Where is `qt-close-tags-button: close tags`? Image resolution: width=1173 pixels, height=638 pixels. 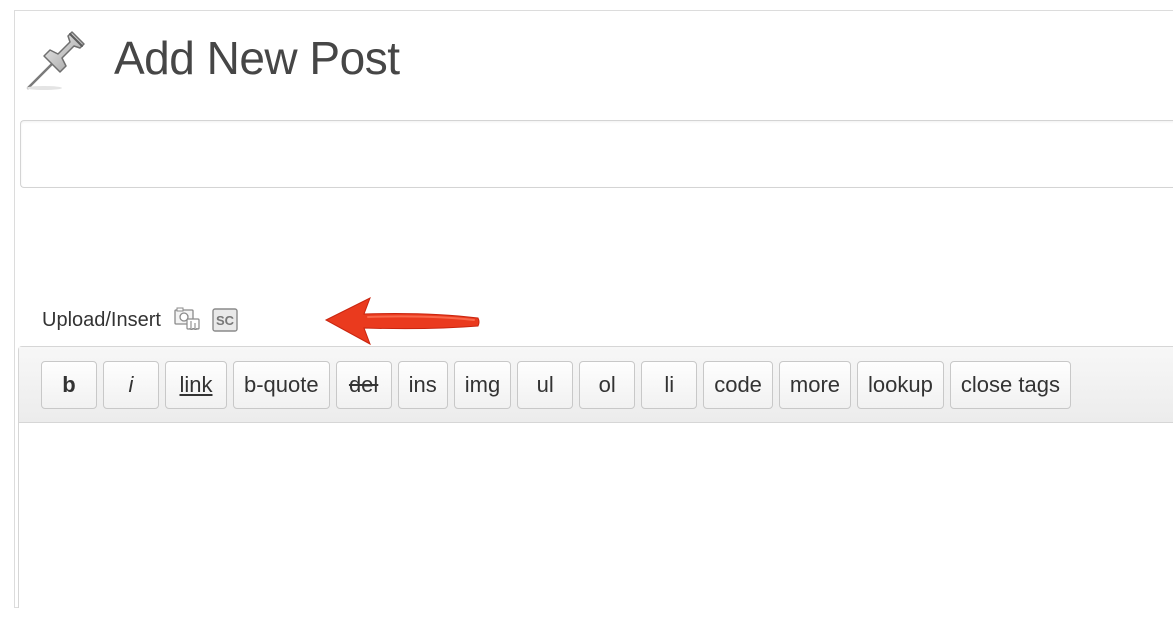
qt-close-tags-button: close tags is located at coordinates (1010, 384).